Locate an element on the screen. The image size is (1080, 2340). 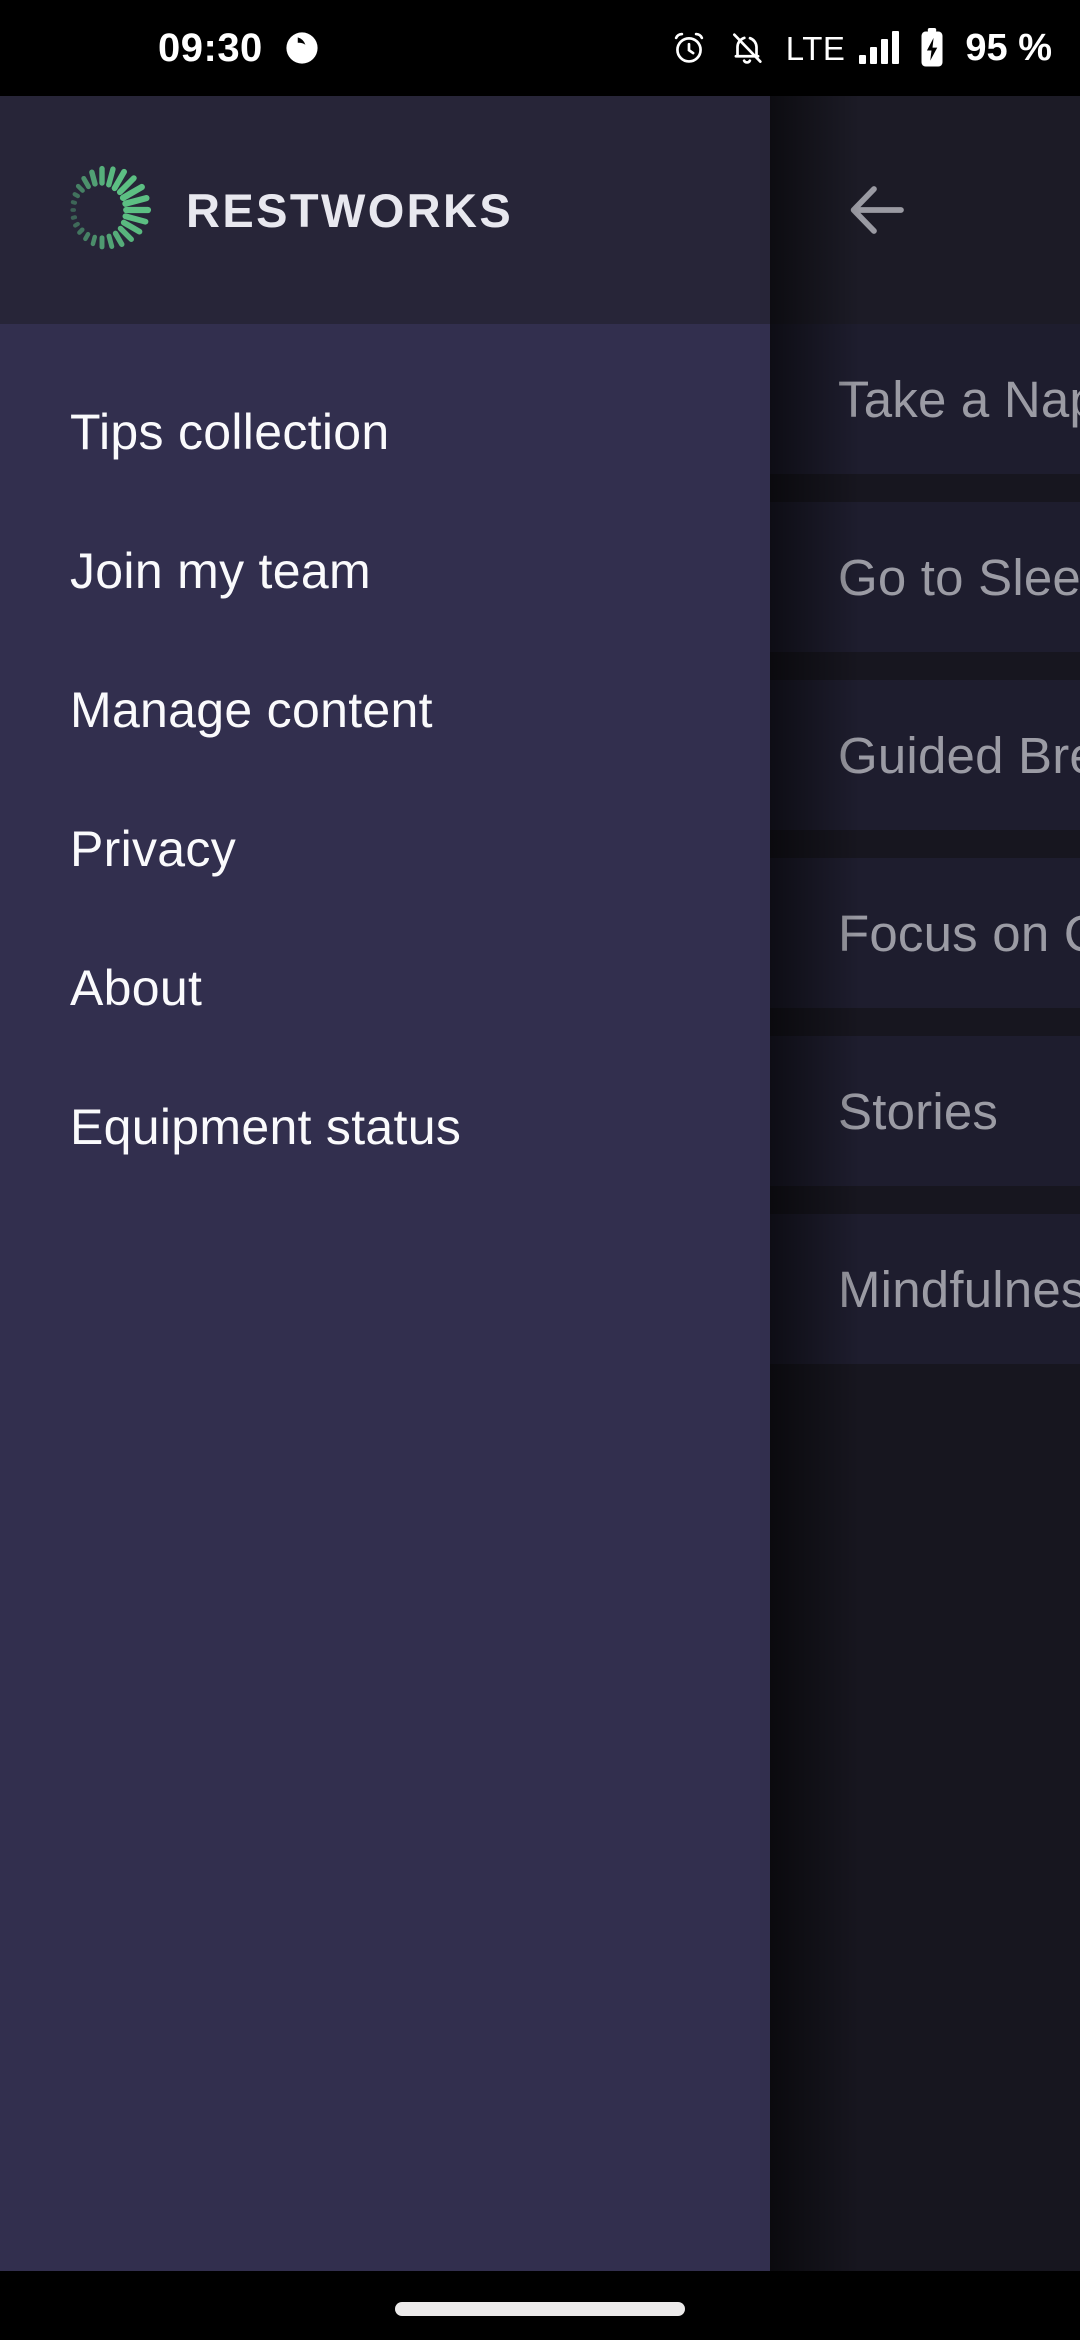
home-gesture-pill is located at coordinates (540, 2308).